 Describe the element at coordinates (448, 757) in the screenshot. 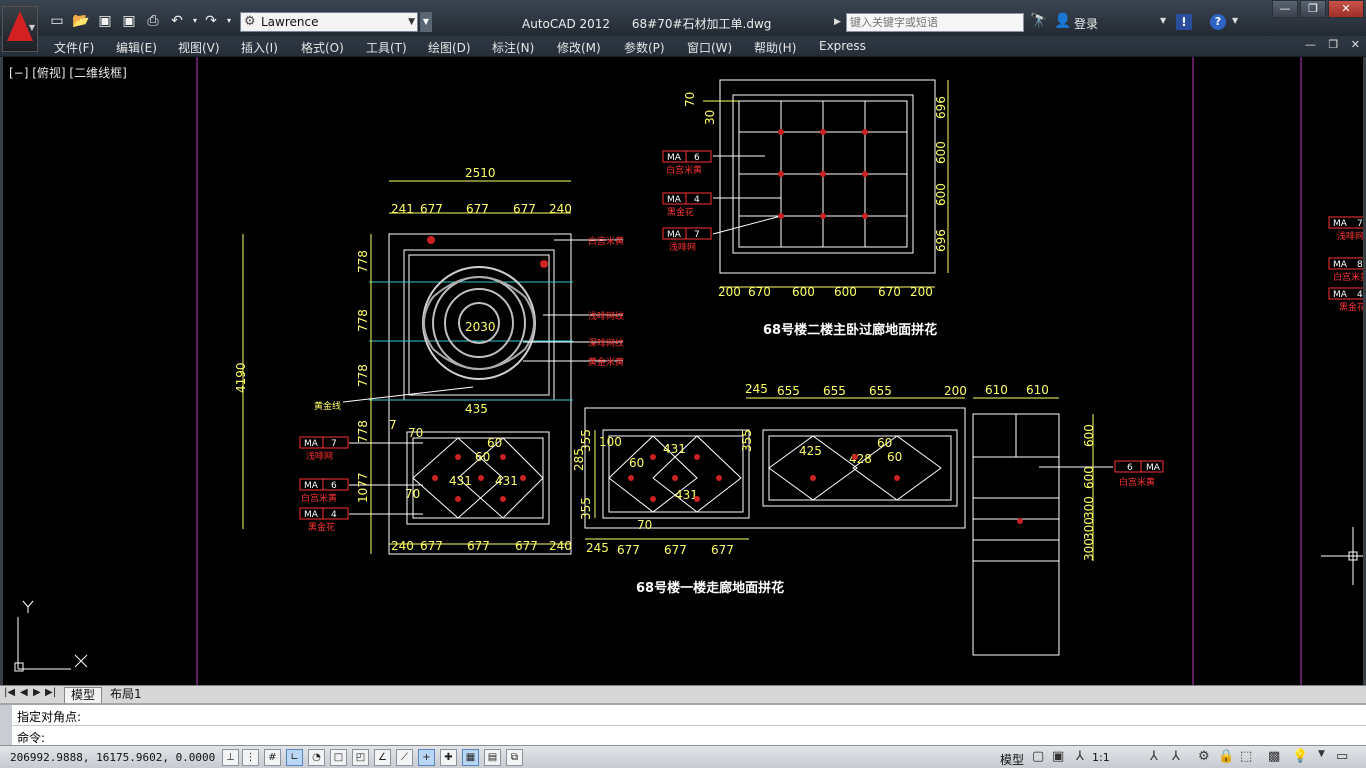

I see `lineweight-button: ✚` at that location.